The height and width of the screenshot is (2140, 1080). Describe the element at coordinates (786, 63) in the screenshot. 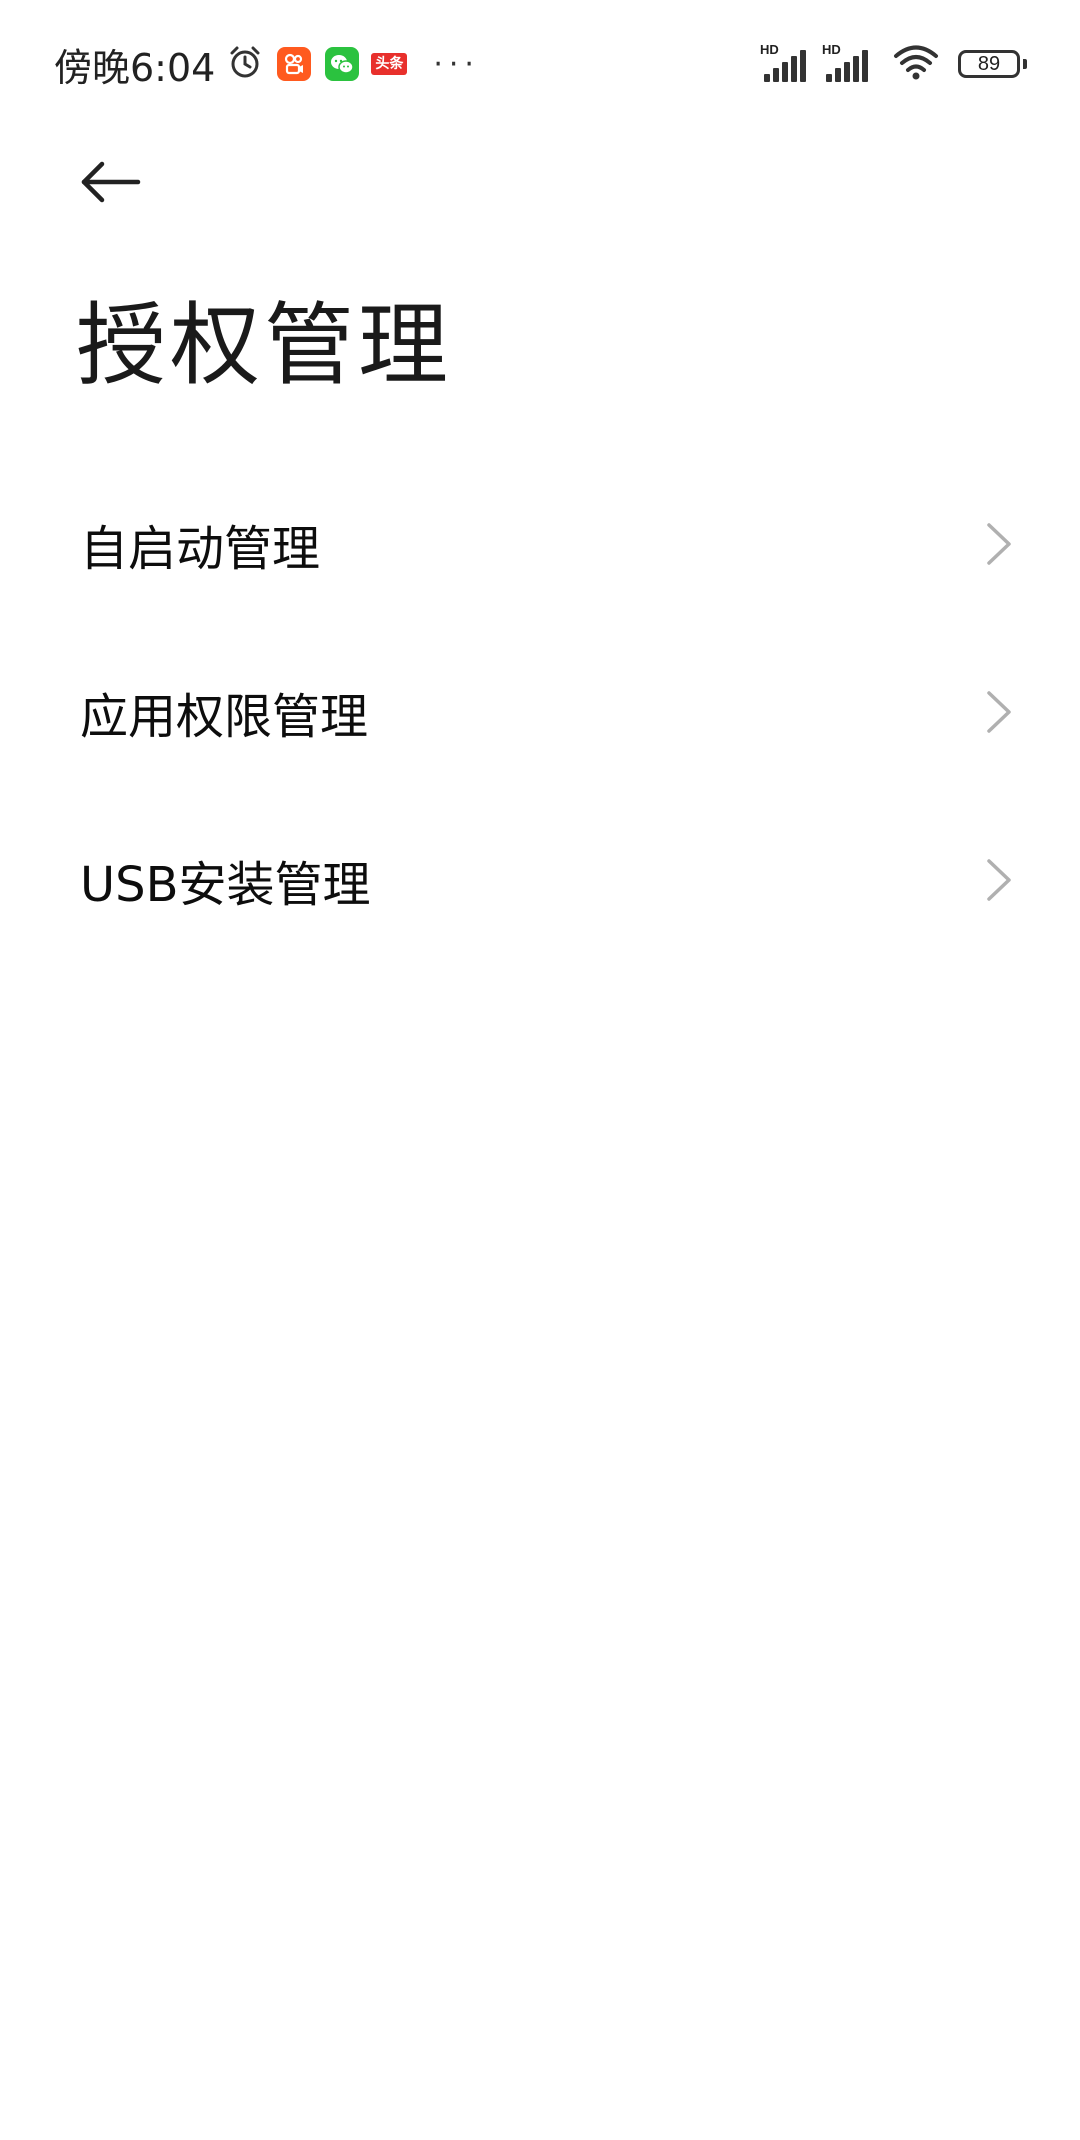

I see `signal-1-icon: HD` at that location.